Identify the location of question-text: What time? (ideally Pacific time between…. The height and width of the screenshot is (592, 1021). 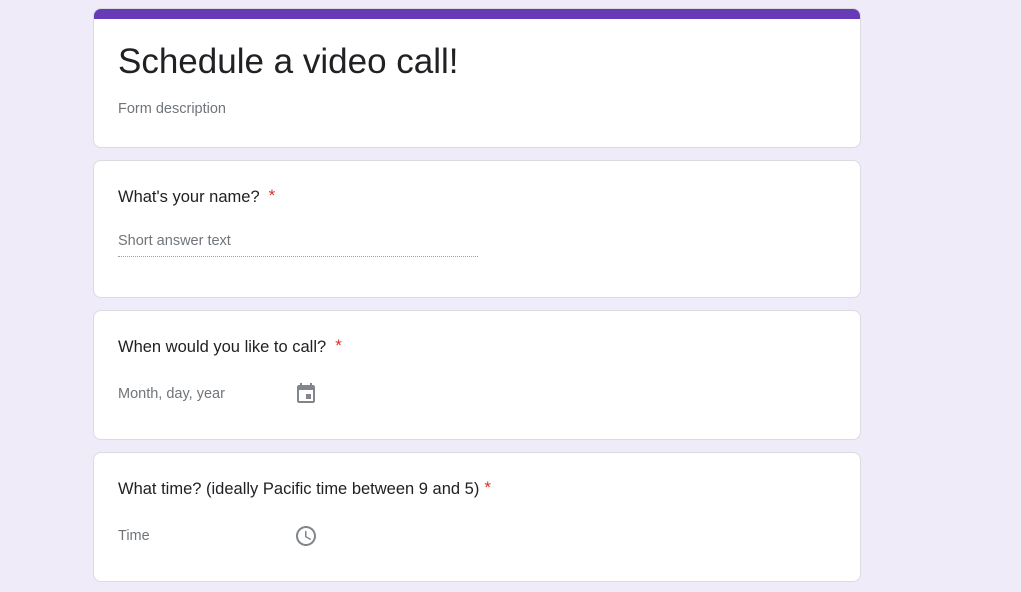
(299, 489).